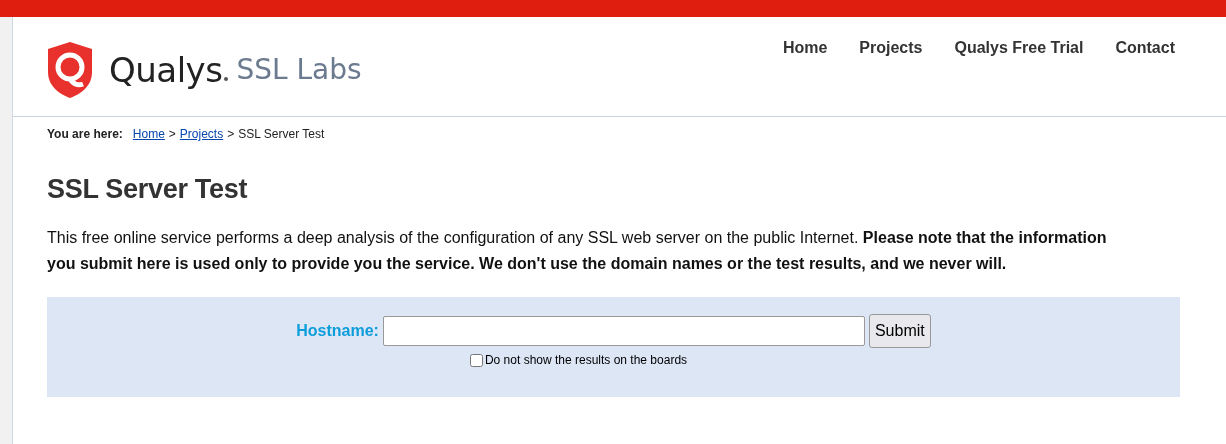 The width and height of the screenshot is (1226, 444). Describe the element at coordinates (281, 134) in the screenshot. I see `breadcrumb-current: SSL Server Test` at that location.